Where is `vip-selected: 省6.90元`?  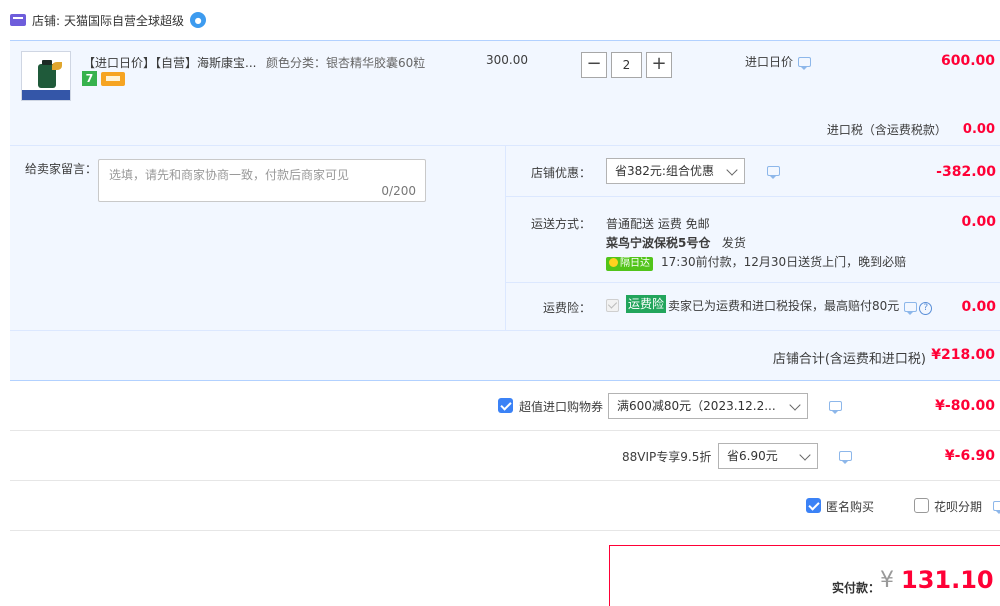
vip-selected: 省6.90元 is located at coordinates (752, 456).